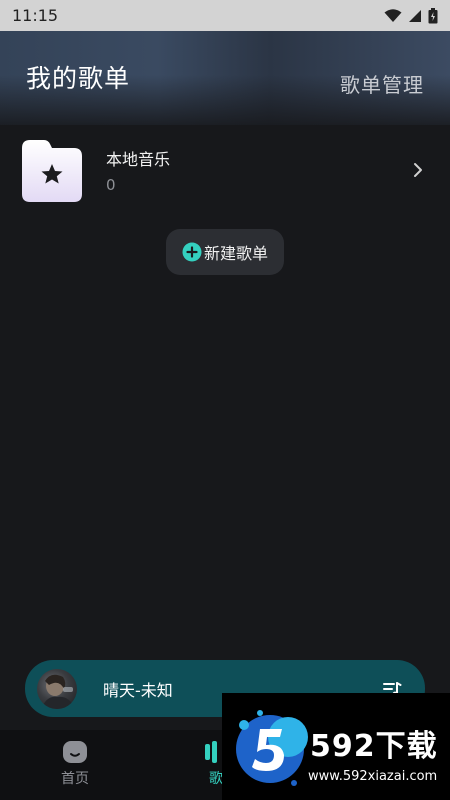  I want to click on header: 我的歌单 歌单管理, so click(225, 78).